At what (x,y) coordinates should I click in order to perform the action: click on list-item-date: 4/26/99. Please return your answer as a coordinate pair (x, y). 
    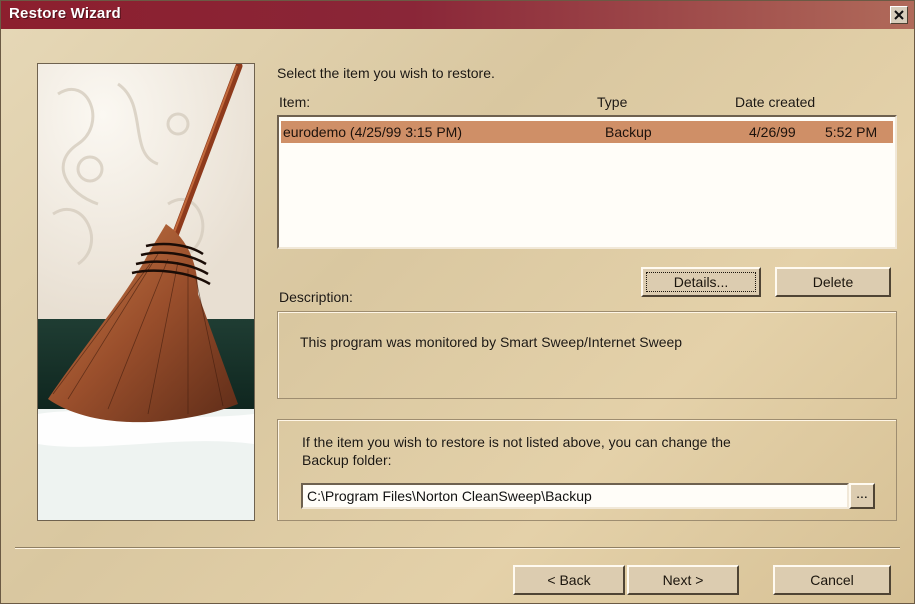
    Looking at the image, I should click on (772, 132).